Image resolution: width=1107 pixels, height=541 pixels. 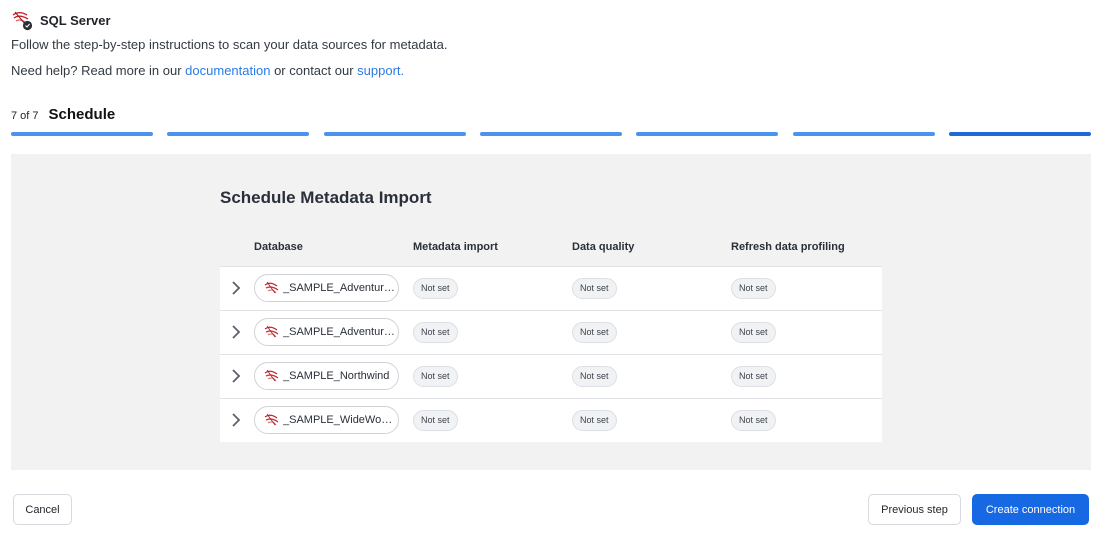 What do you see at coordinates (82, 114) in the screenshot?
I see `step-name: Schedule` at bounding box center [82, 114].